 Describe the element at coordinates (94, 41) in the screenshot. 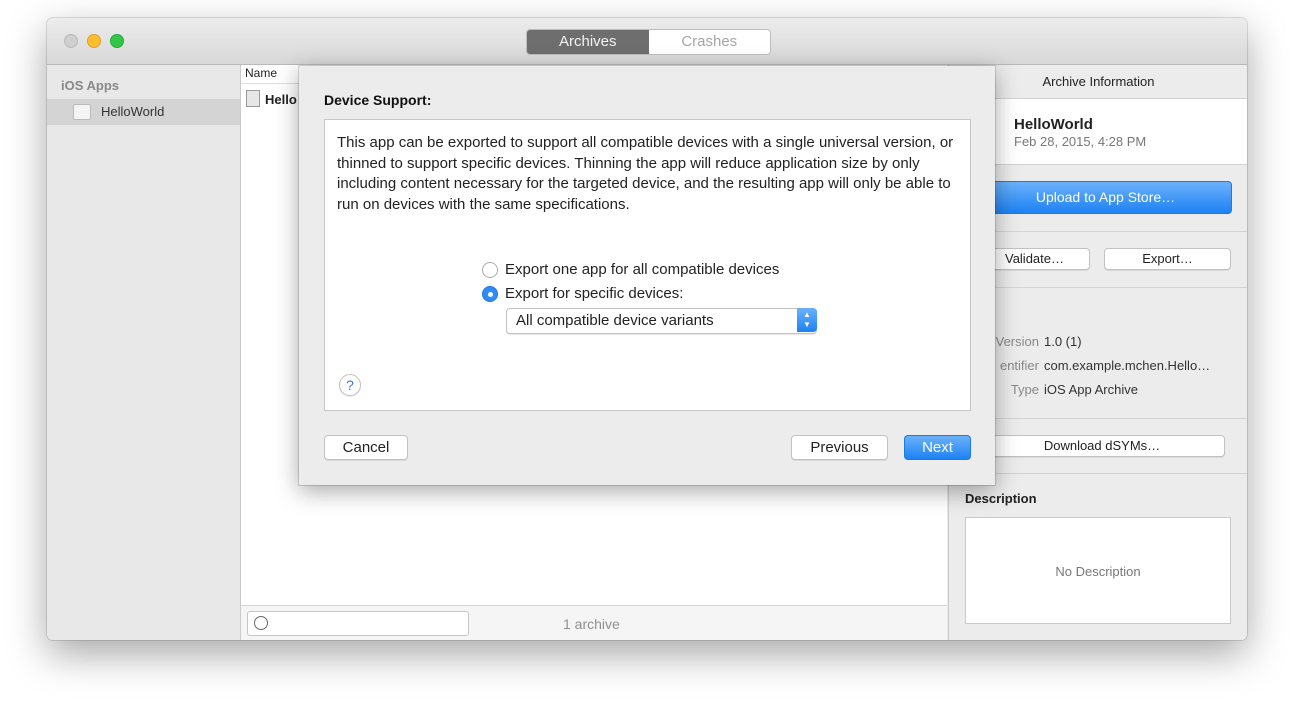

I see `minimize-window-button` at that location.